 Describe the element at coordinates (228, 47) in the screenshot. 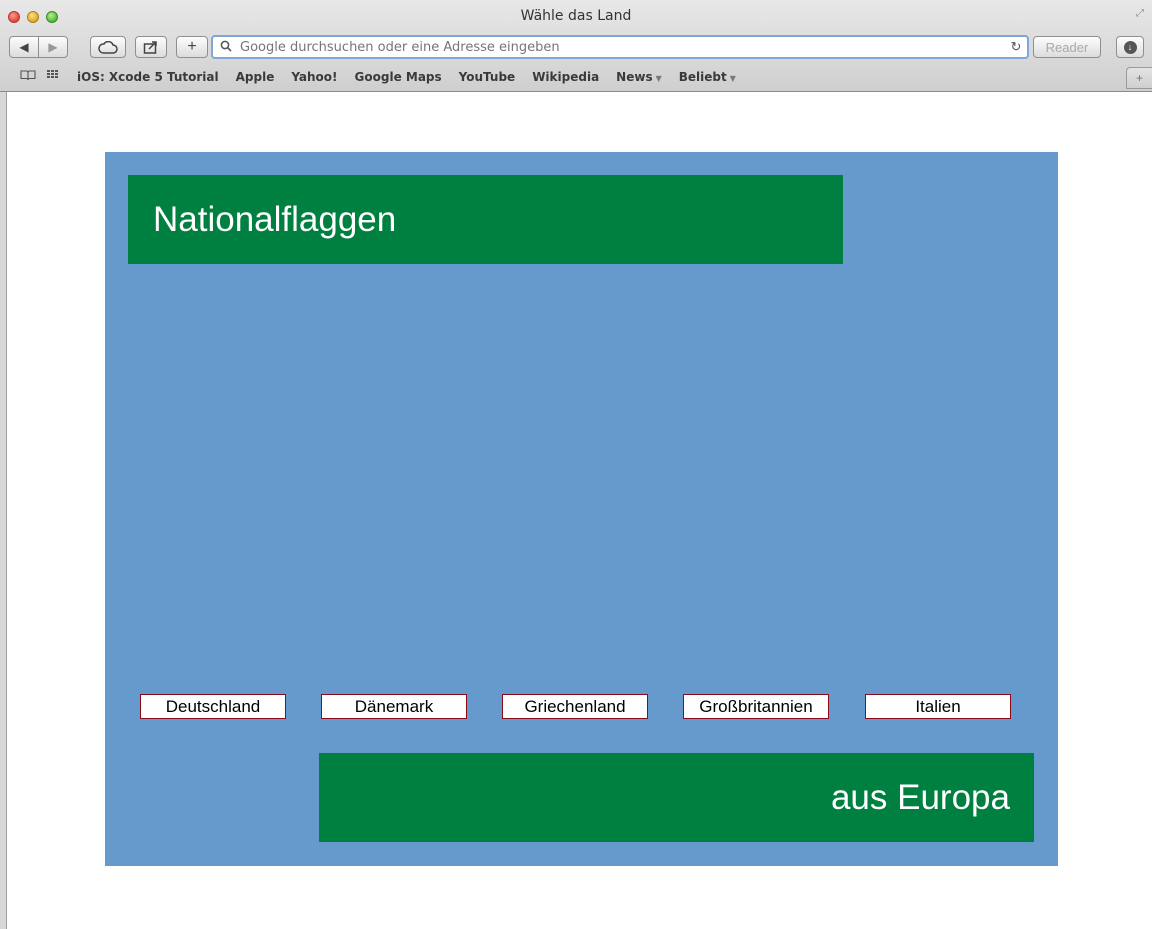

I see `search-icon` at that location.